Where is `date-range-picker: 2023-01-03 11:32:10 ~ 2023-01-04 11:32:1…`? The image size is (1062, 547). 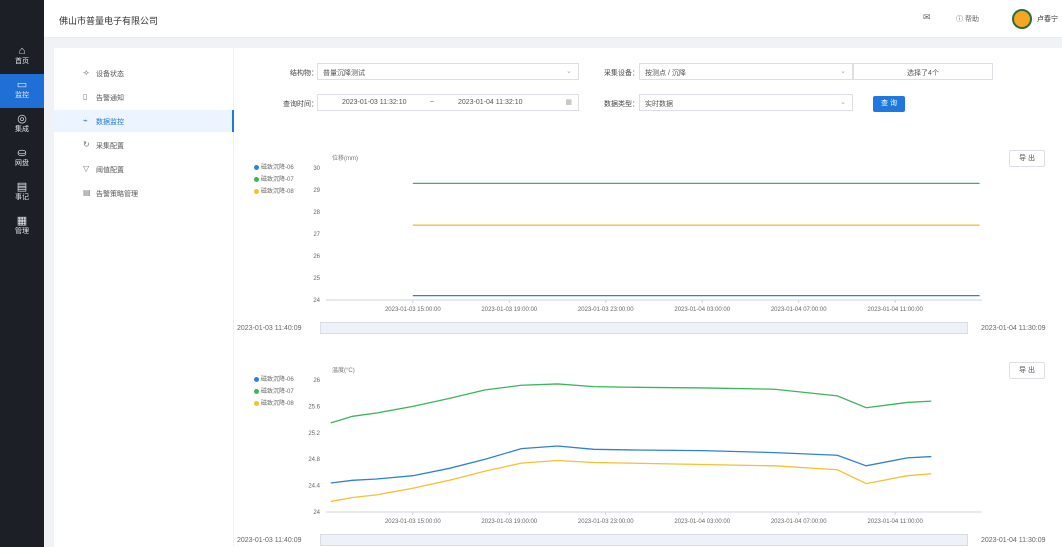
date-range-picker: 2023-01-03 11:32:10 ~ 2023-01-04 11:32:1… is located at coordinates (448, 102).